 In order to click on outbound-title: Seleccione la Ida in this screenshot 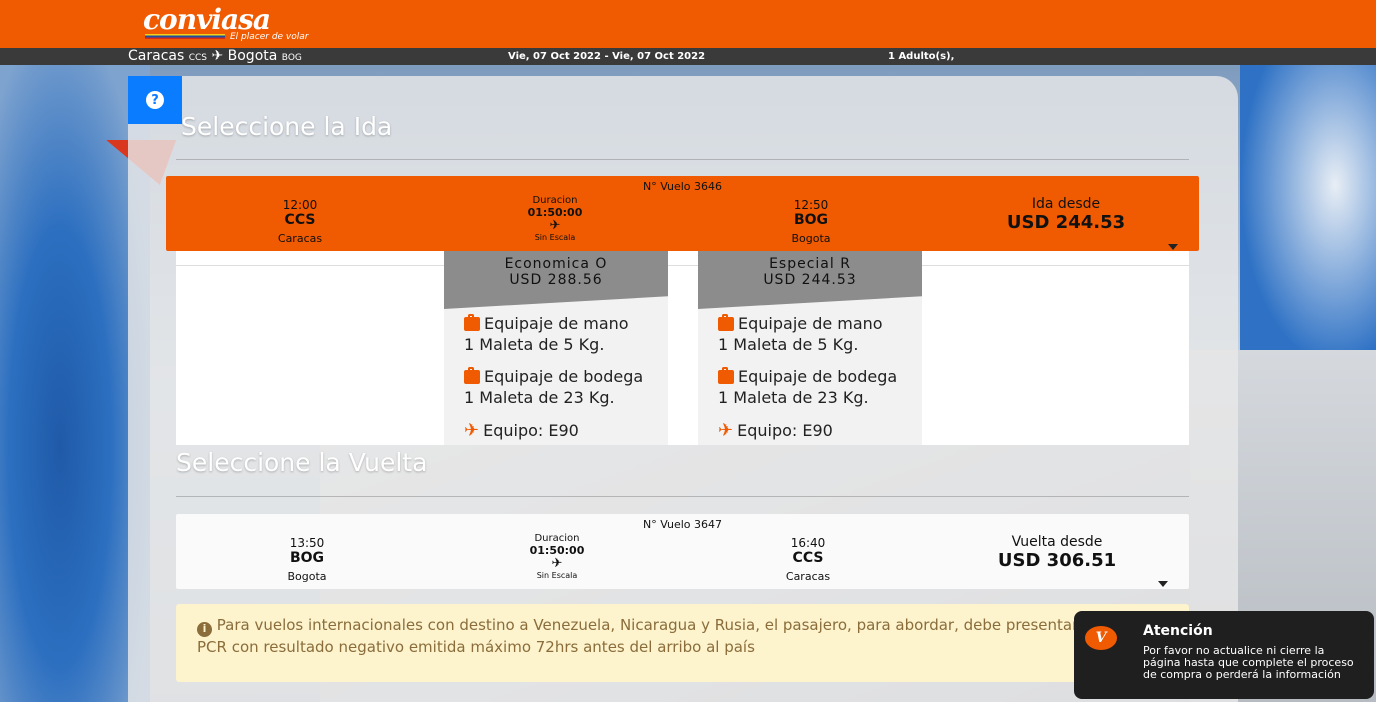, I will do `click(287, 126)`.